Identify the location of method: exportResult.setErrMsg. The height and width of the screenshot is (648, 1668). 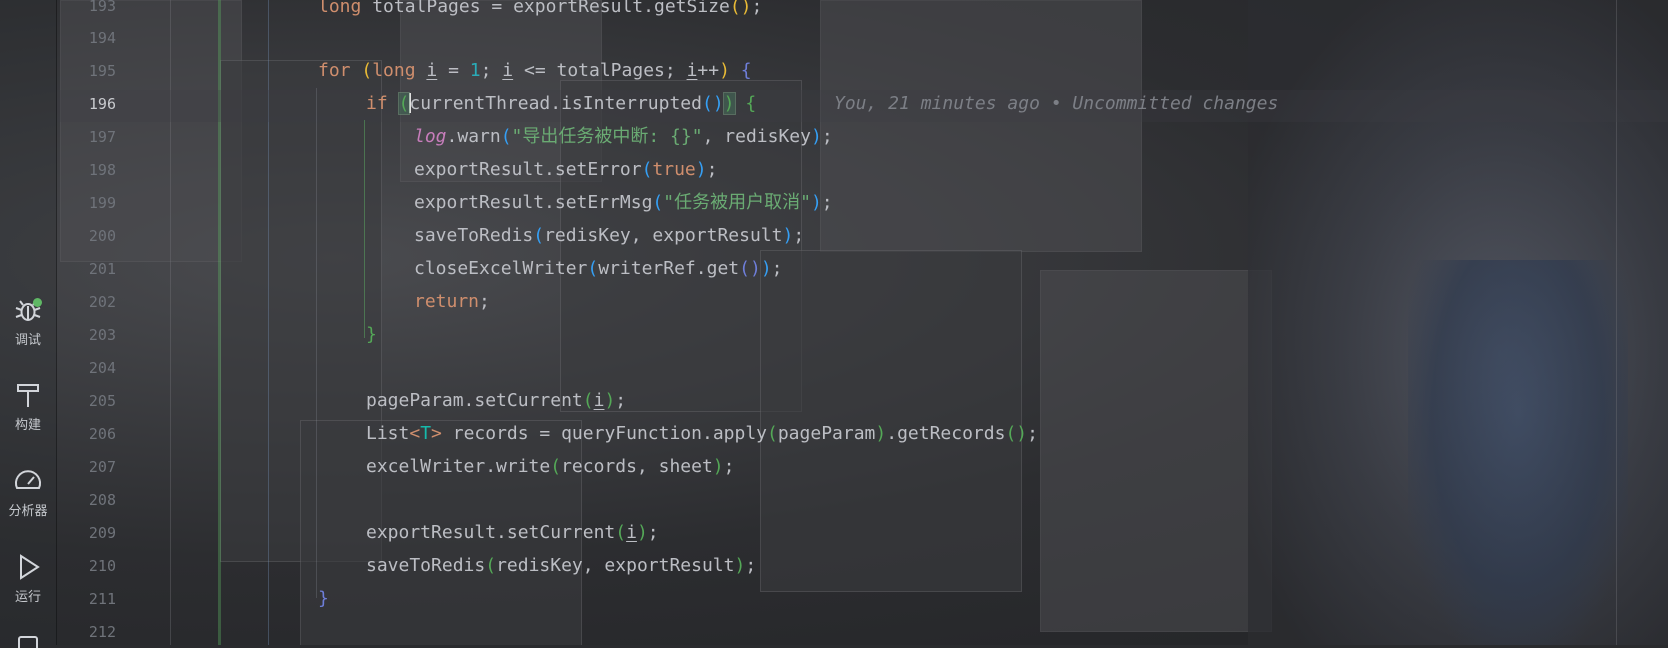
(533, 202).